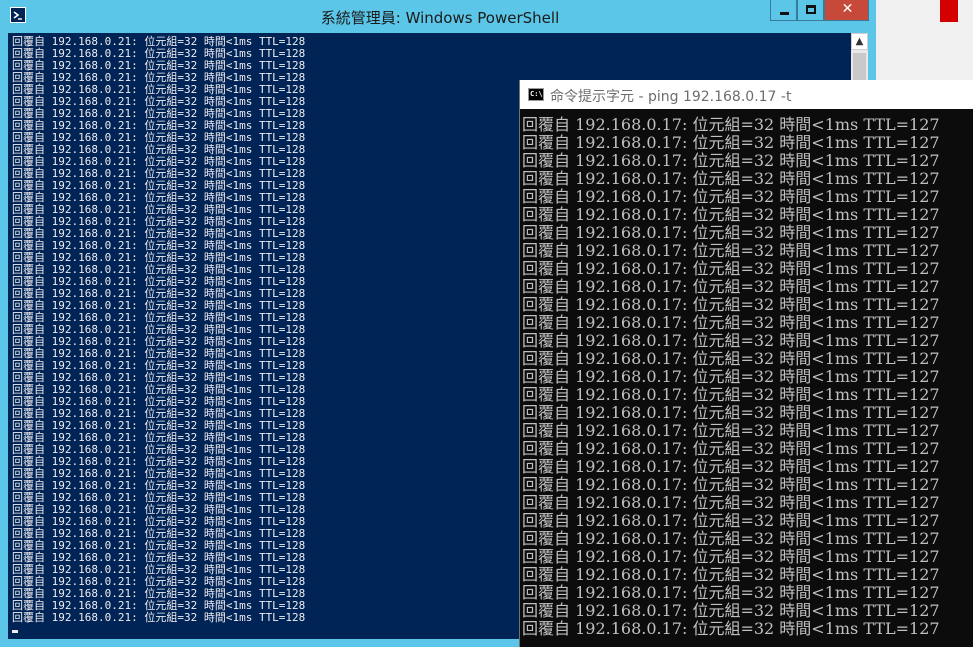 The height and width of the screenshot is (647, 973). I want to click on close-icon: ✕, so click(847, 9).